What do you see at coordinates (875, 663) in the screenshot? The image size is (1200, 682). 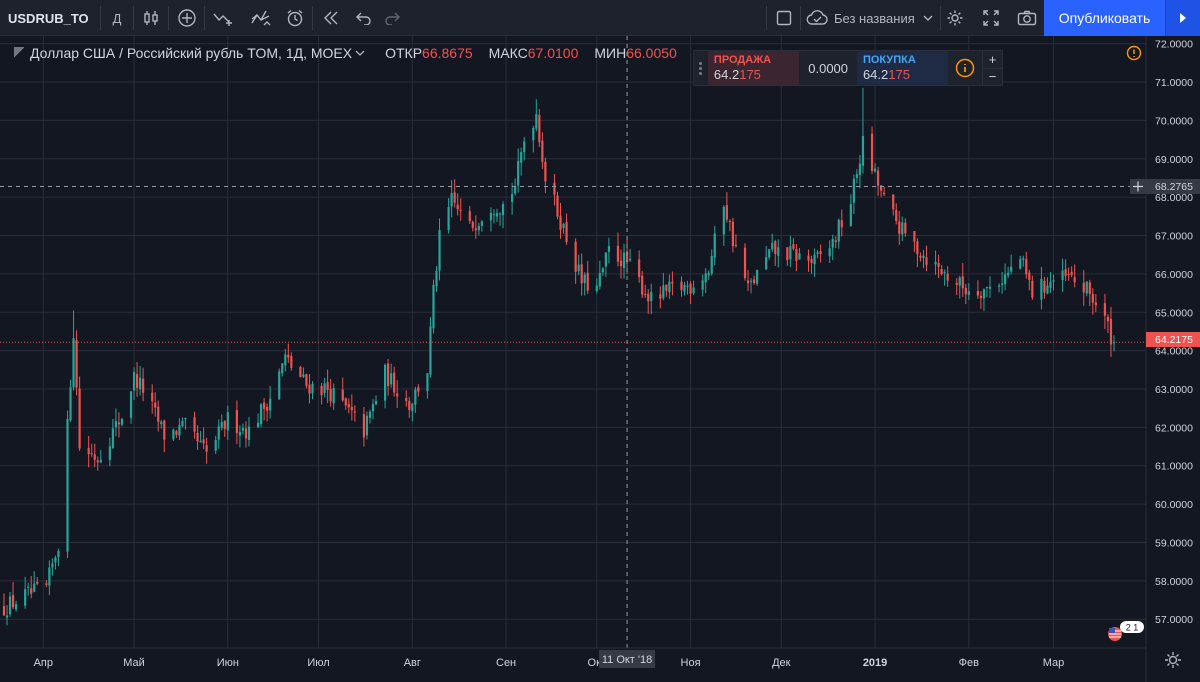 I see `time-tick-label: 2019` at bounding box center [875, 663].